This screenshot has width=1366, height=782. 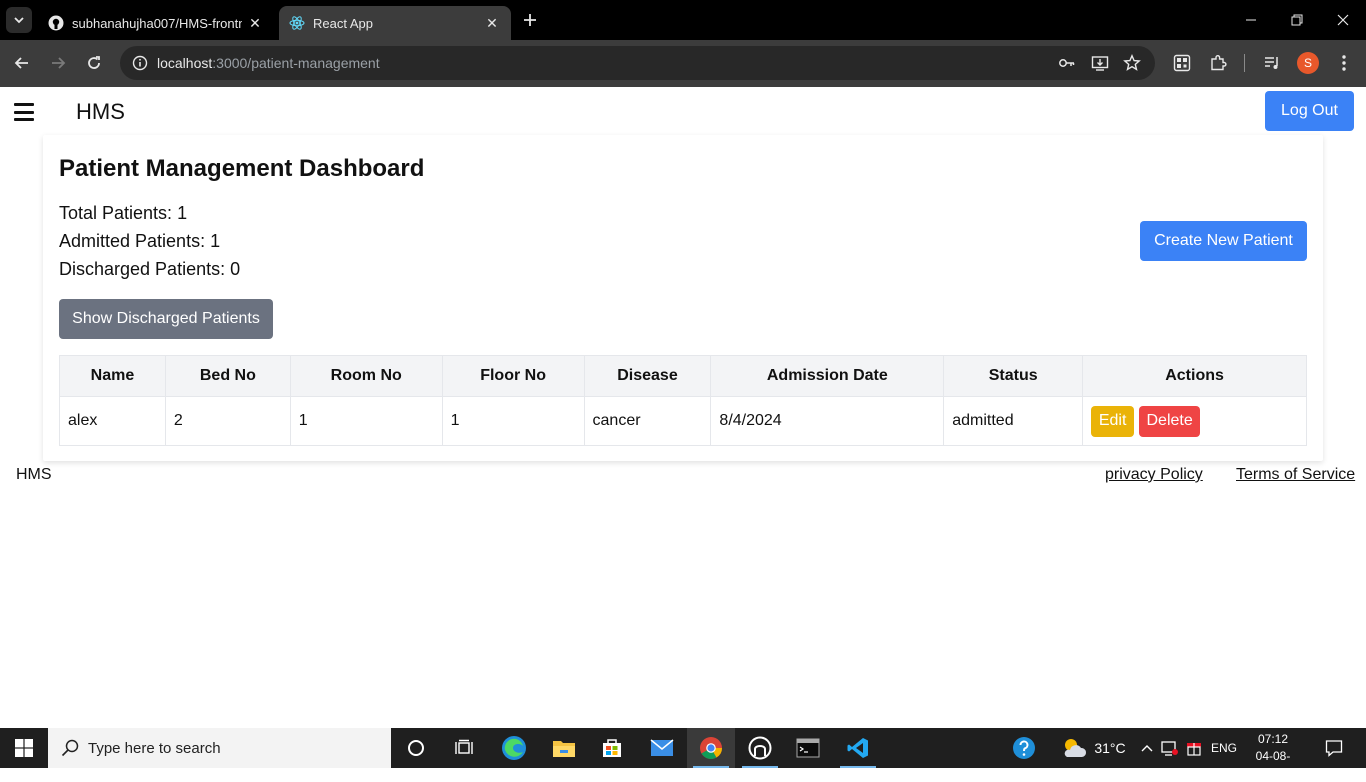 I want to click on back-button, so click(x=22, y=63).